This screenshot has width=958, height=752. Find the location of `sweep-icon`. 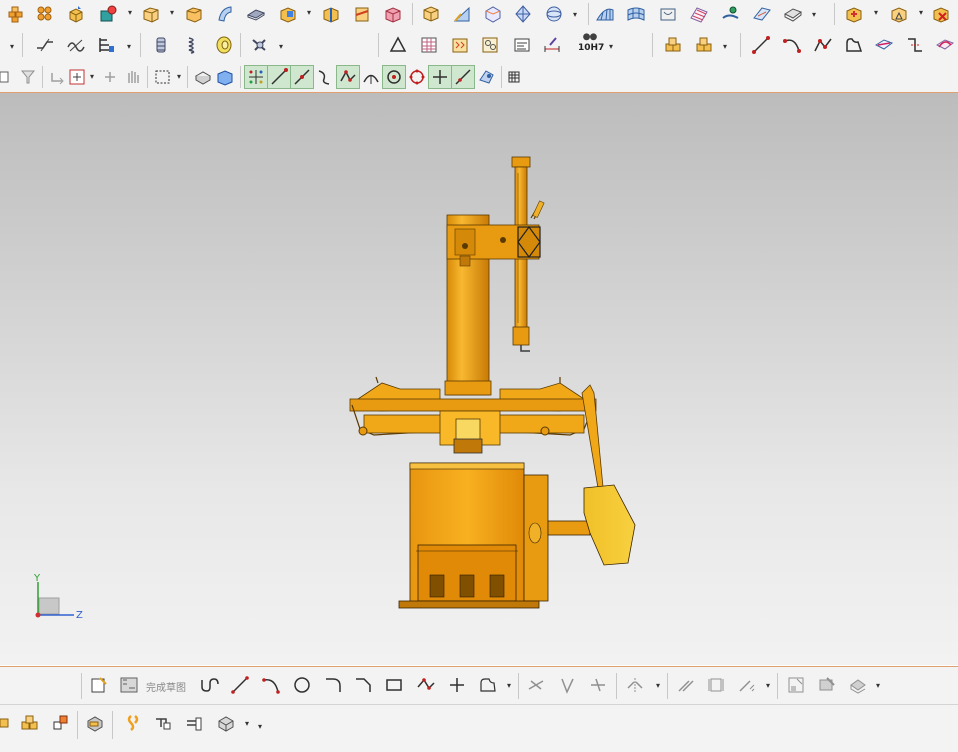

sweep-icon is located at coordinates (225, 14).